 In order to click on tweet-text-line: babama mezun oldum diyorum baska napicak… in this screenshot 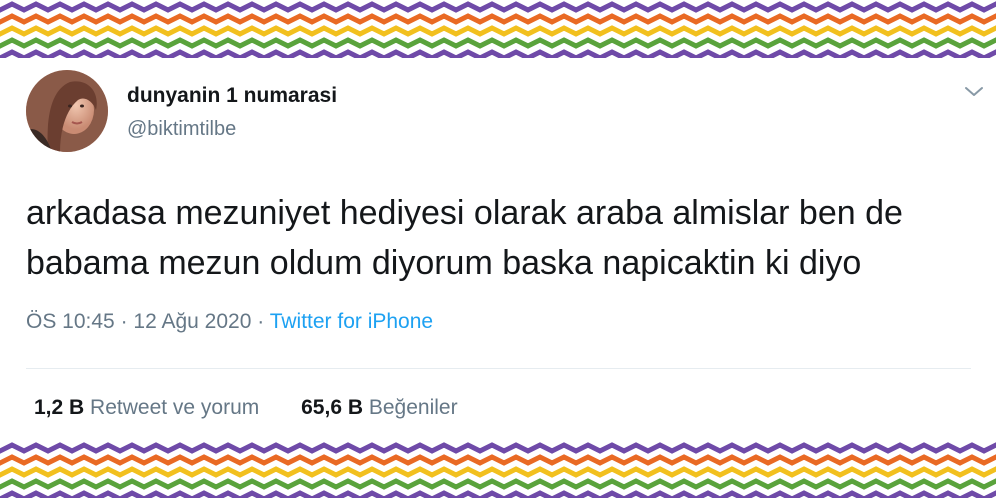, I will do `click(444, 263)`.